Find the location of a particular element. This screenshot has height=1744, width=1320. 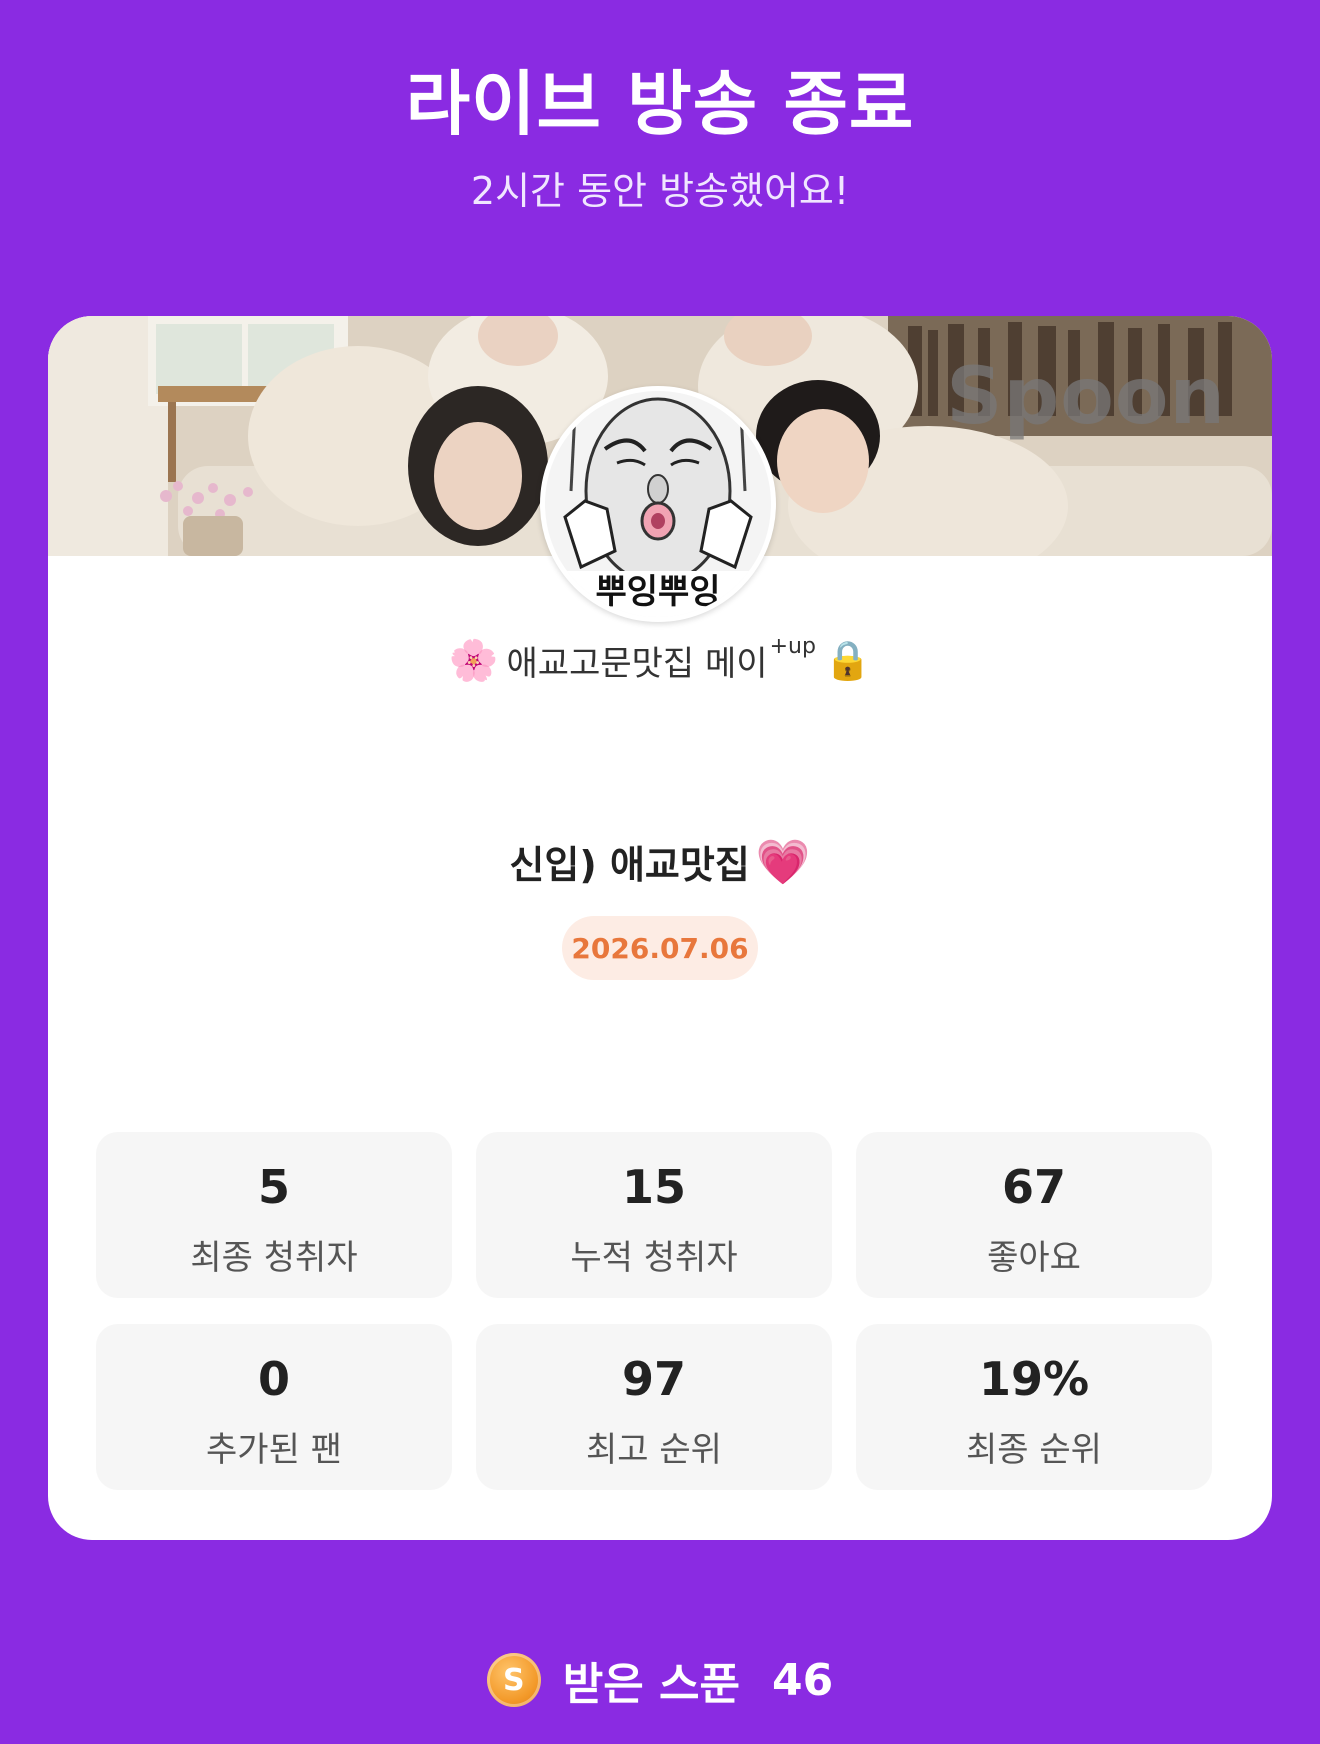

host-avatar: 뿌잉뿌잉 is located at coordinates (658, 504).